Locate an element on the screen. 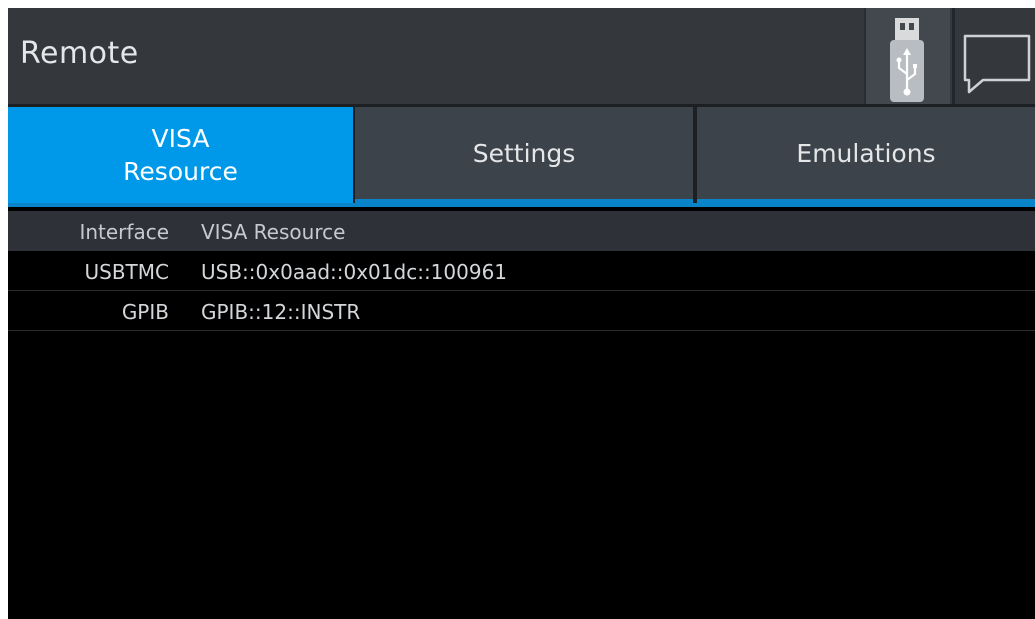 The height and width of the screenshot is (619, 1035). row-visa-resource: GPIB::12::INSTR is located at coordinates (281, 312).